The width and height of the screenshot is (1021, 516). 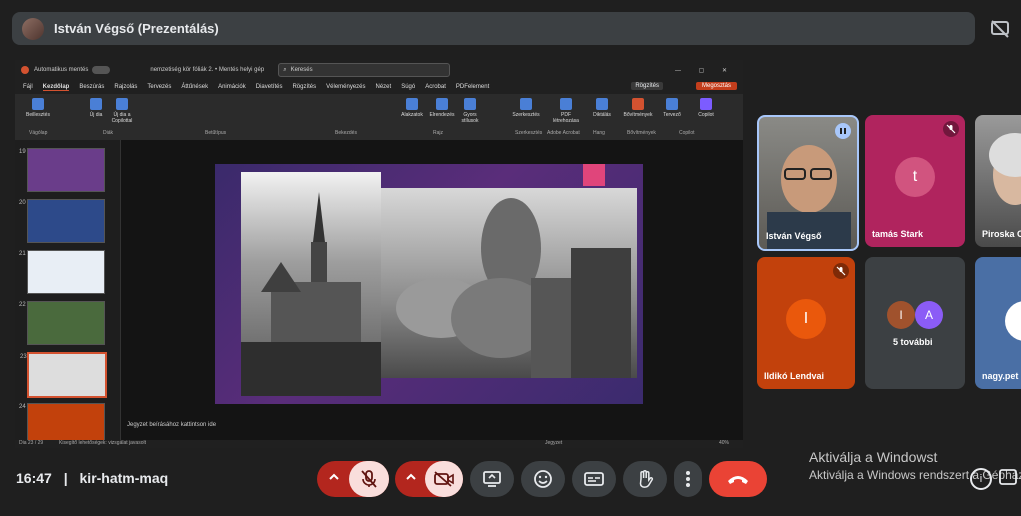 What do you see at coordinates (724, 443) in the screenshot?
I see `status-zoom: 40%` at bounding box center [724, 443].